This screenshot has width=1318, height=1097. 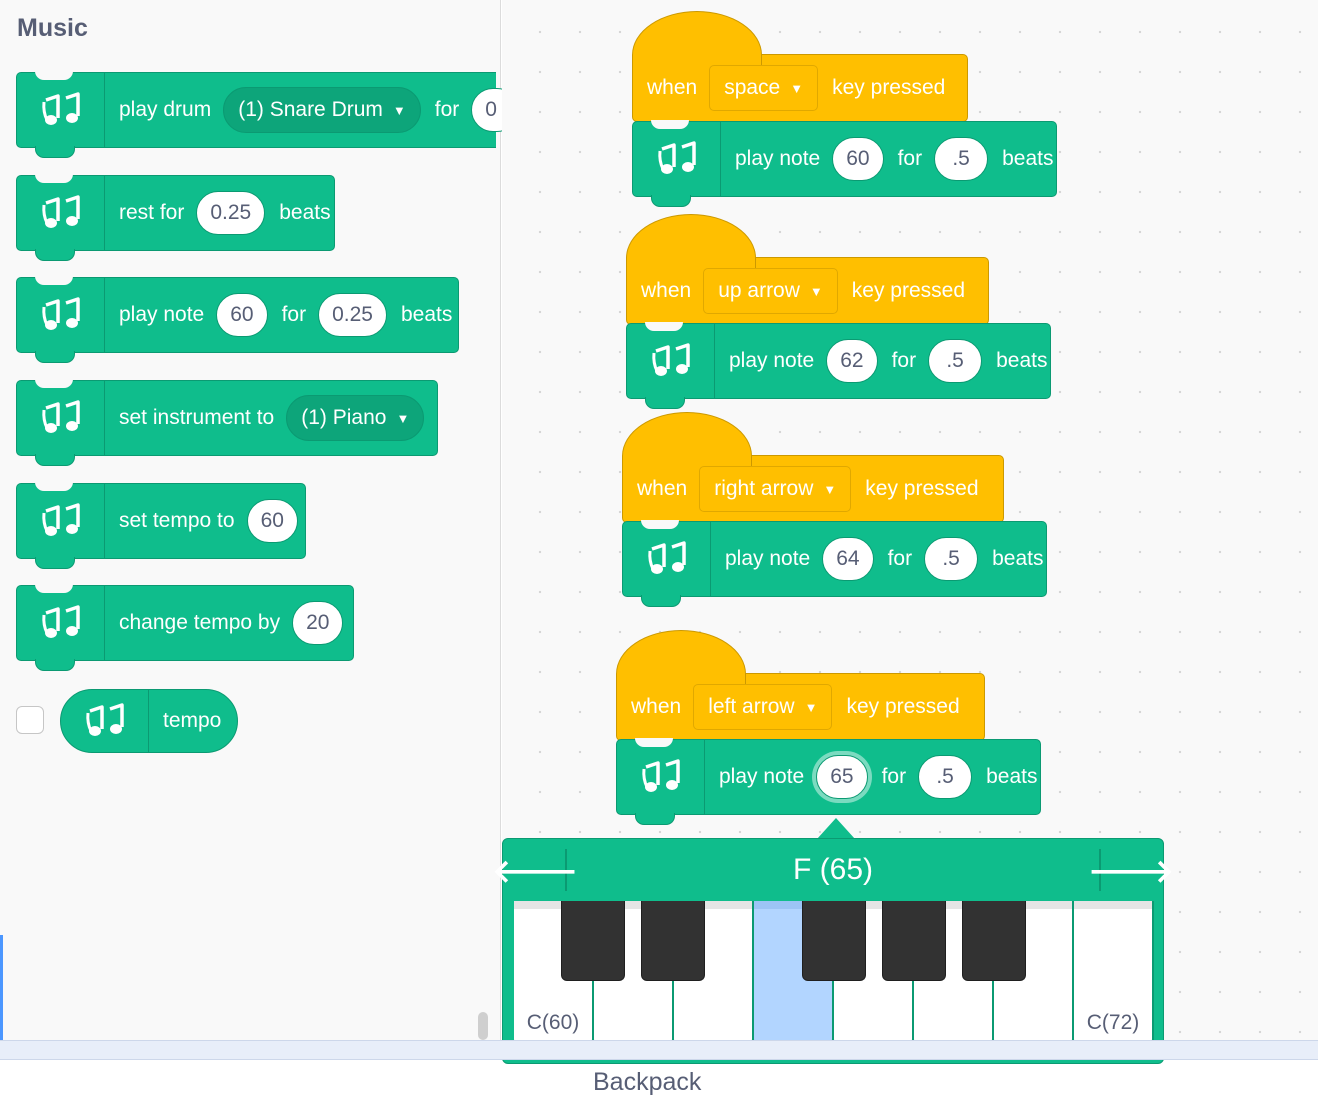 What do you see at coordinates (659, 1050) in the screenshot?
I see `backpack-bar` at bounding box center [659, 1050].